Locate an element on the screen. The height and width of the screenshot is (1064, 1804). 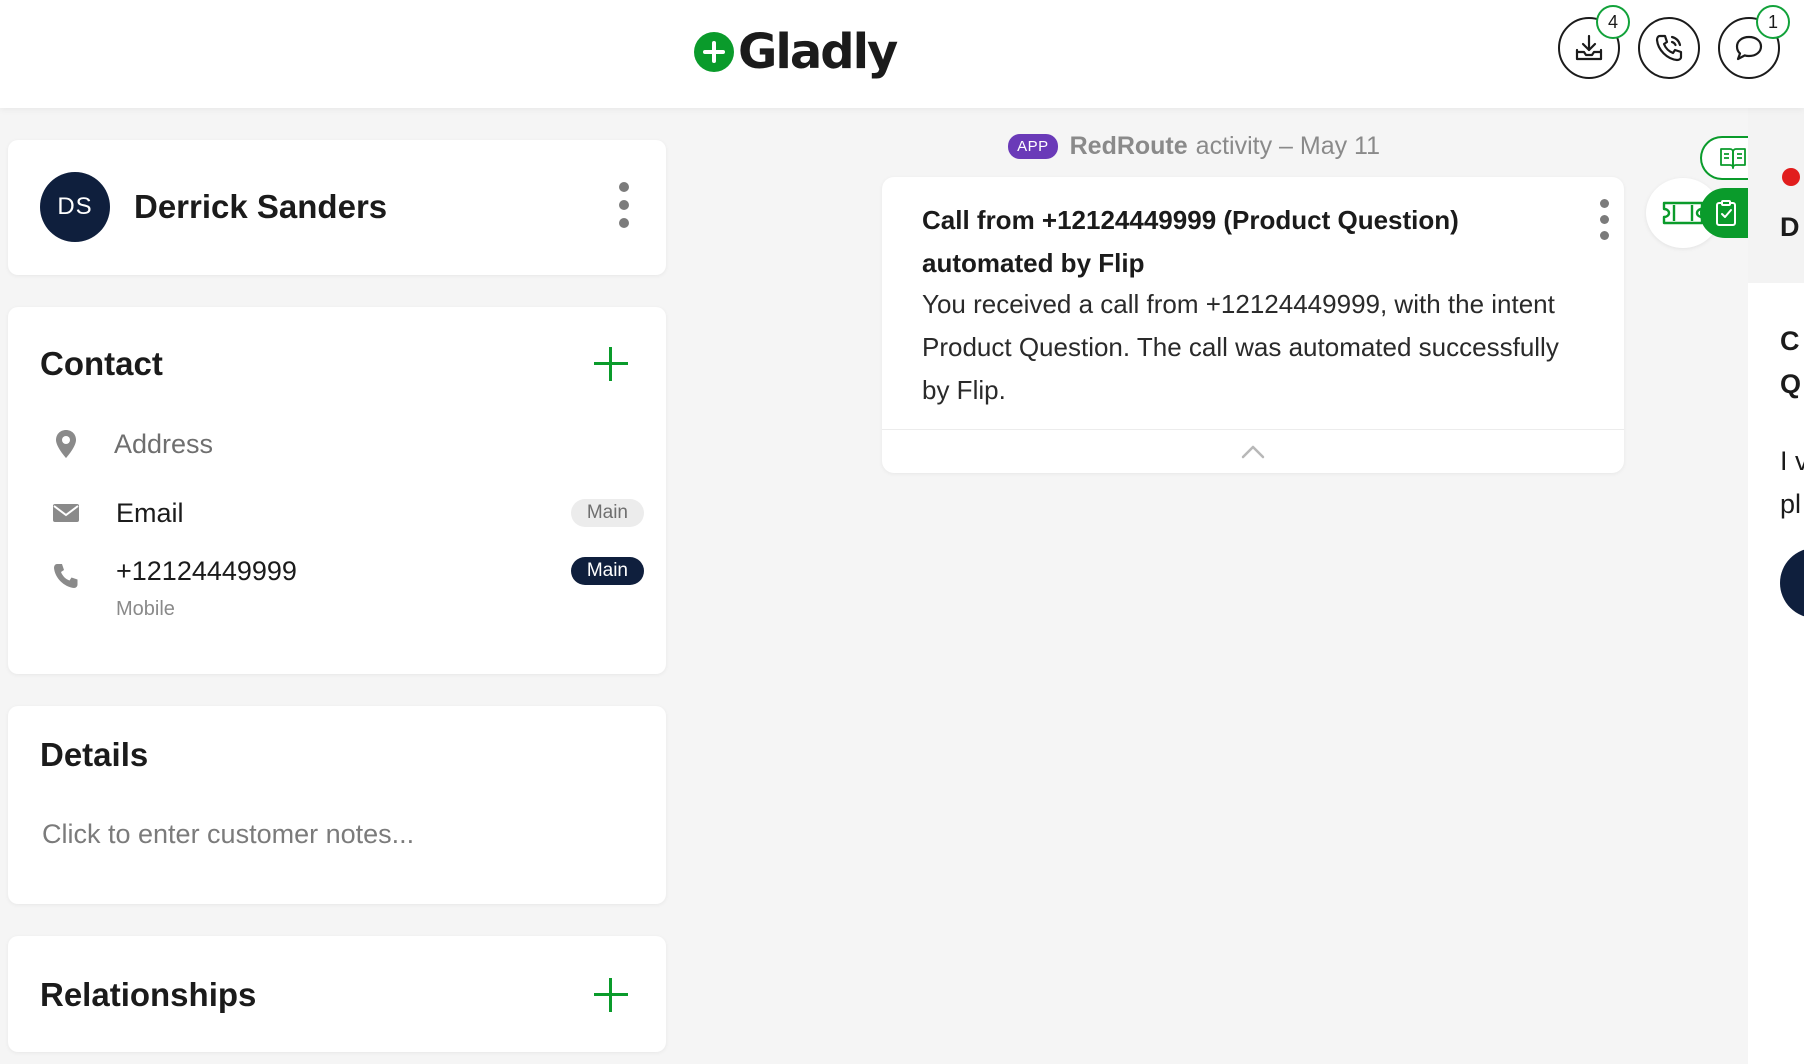
side-title-line-1: C is located at coordinates (1790, 341).